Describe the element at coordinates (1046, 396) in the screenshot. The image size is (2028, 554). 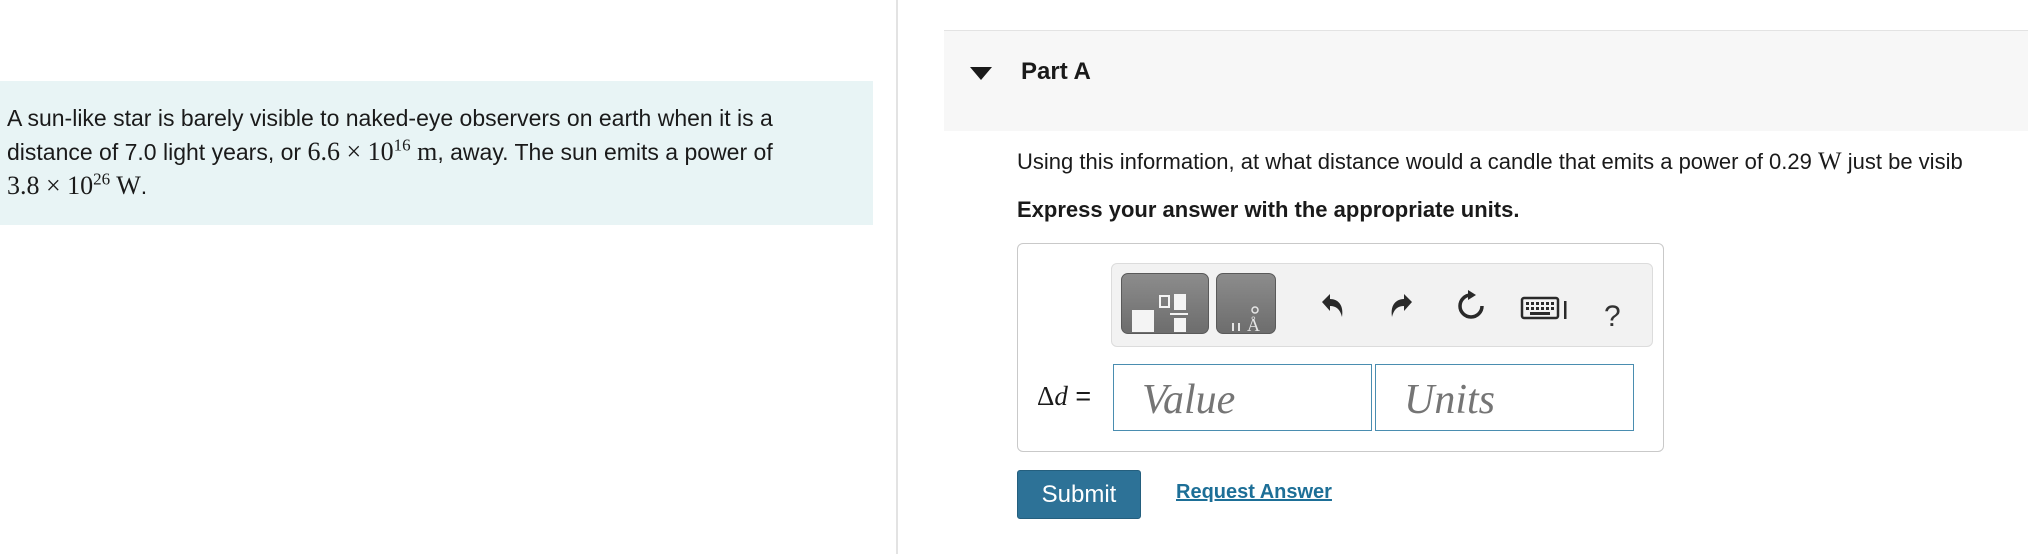
I see `delta-symbol: Δ` at that location.